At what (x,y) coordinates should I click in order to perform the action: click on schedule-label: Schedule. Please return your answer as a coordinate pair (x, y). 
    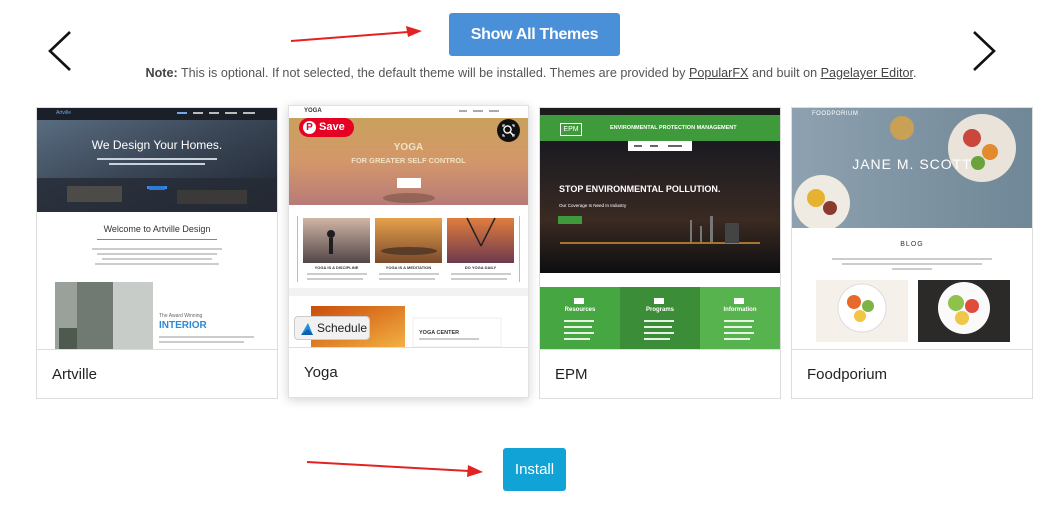
    Looking at the image, I should click on (342, 328).